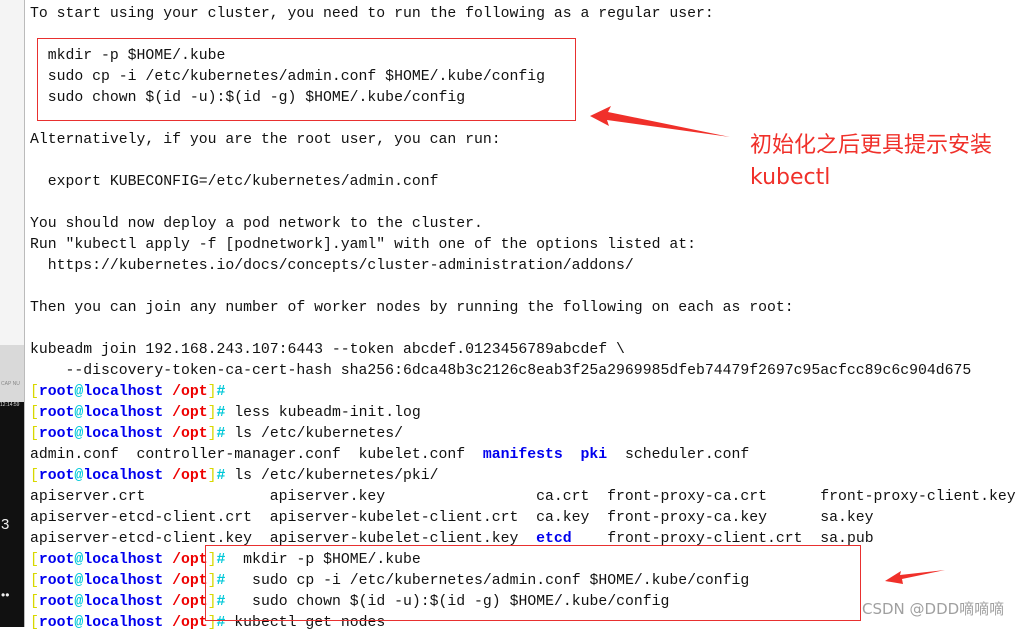 This screenshot has height=634, width=1031. I want to click on annotation-line1: 初始化之后更具提示安装, so click(871, 145).